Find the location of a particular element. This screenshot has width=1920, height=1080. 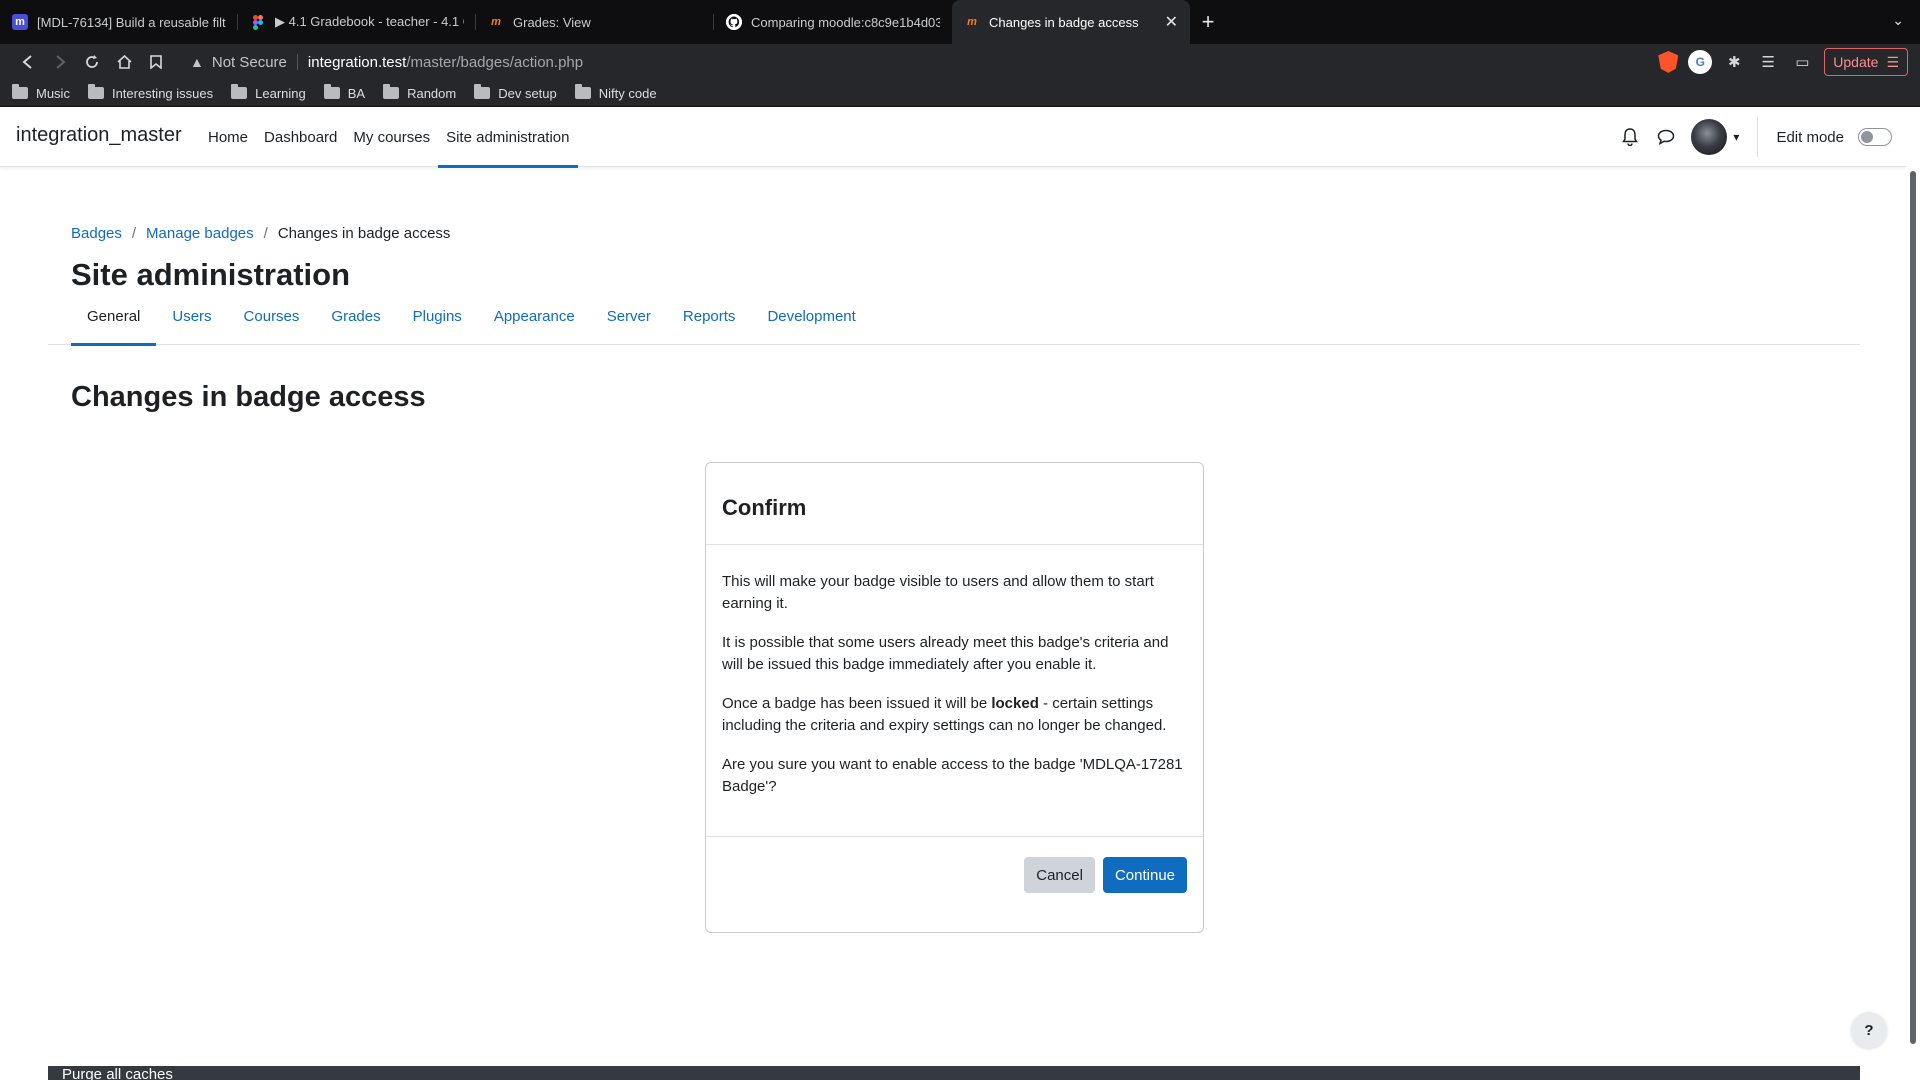

reload-button is located at coordinates (92, 62).